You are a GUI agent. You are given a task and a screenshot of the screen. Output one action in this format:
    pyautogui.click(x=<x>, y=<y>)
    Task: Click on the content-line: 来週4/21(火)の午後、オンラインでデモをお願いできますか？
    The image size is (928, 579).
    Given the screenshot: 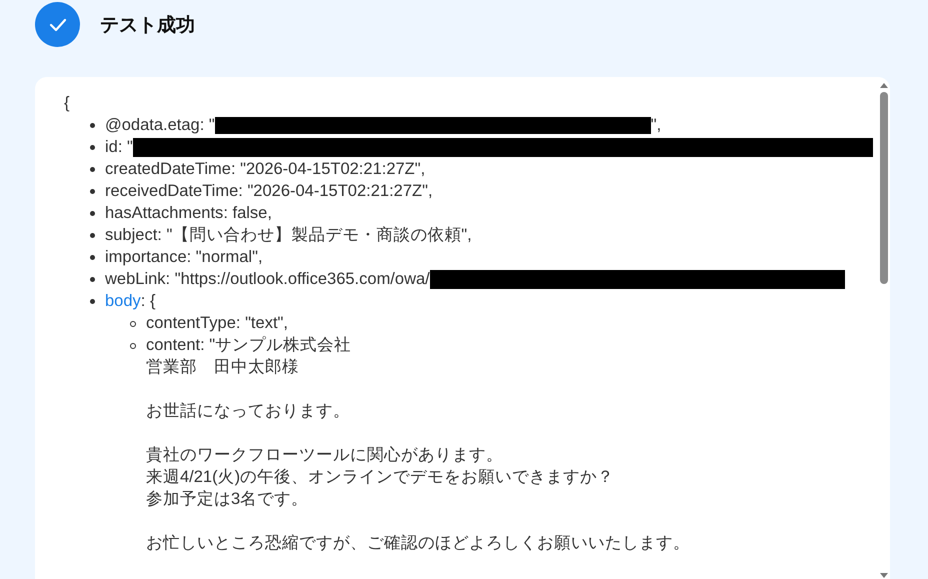 What is the action you would take?
    pyautogui.click(x=381, y=477)
    